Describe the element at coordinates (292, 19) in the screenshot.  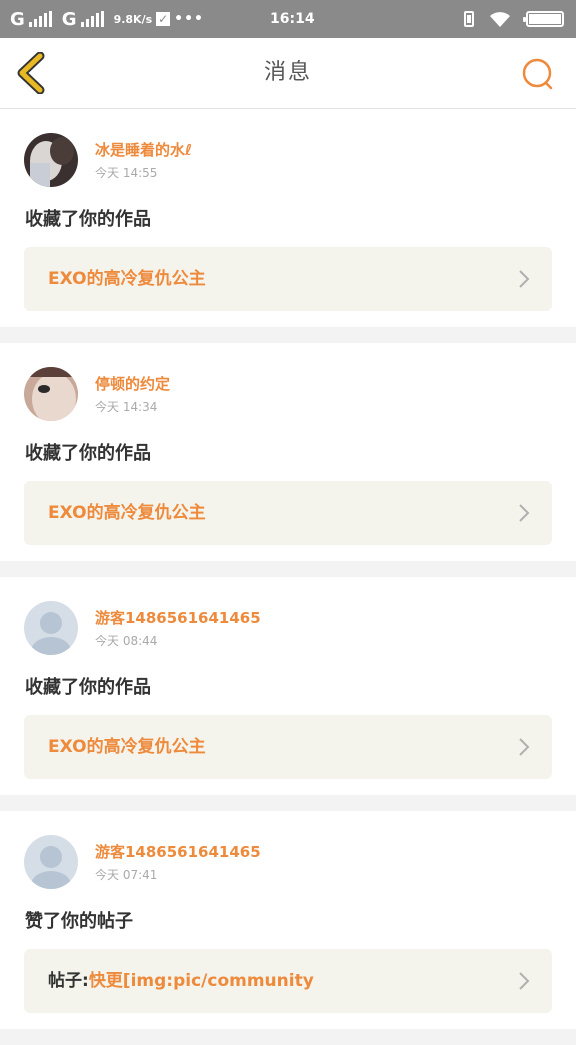
I see `clock: 16:14` at that location.